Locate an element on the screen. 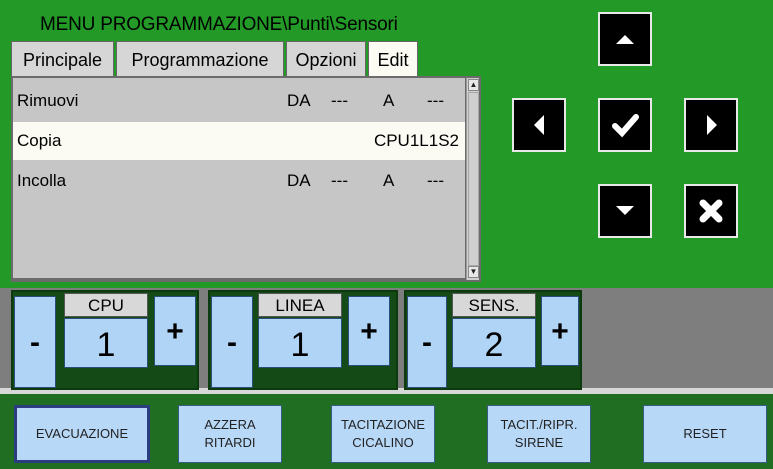  list-item-copia: Copia CPU1L1S2 is located at coordinates (239, 141).